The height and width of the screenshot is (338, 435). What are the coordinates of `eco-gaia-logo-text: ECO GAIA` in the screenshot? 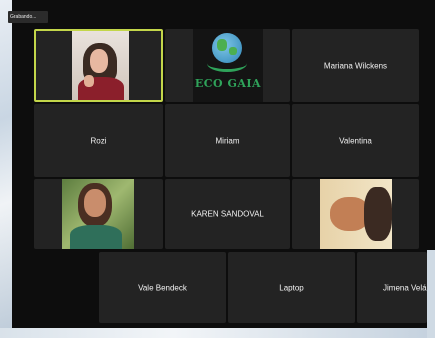 It's located at (228, 83).